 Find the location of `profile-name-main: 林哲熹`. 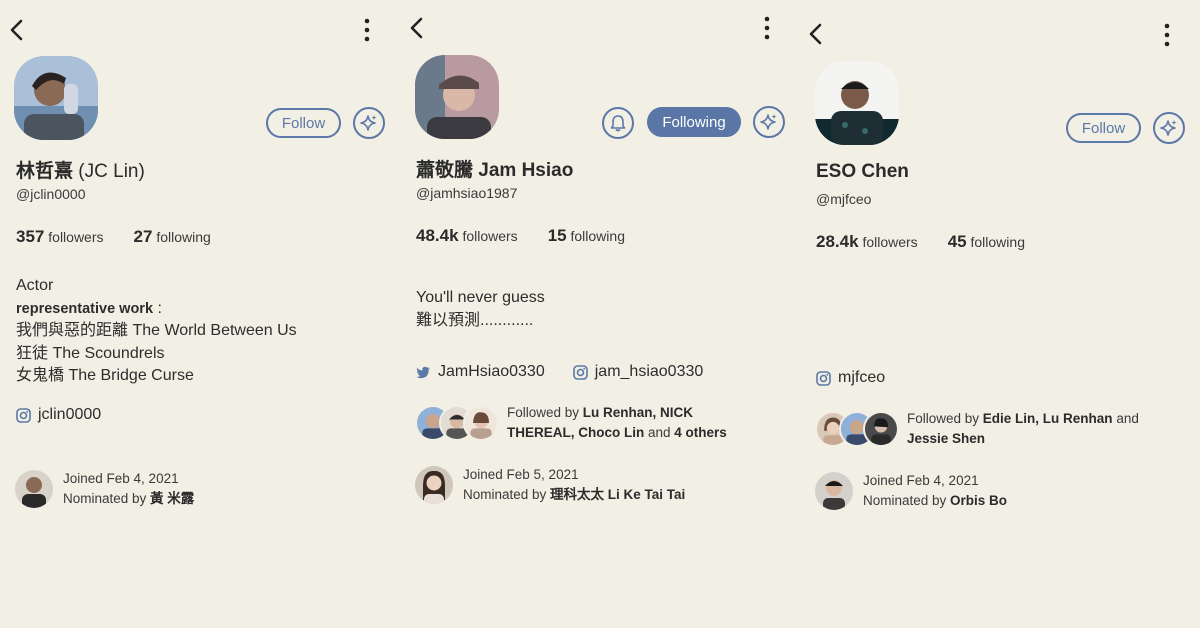

profile-name-main: 林哲熹 is located at coordinates (45, 171).